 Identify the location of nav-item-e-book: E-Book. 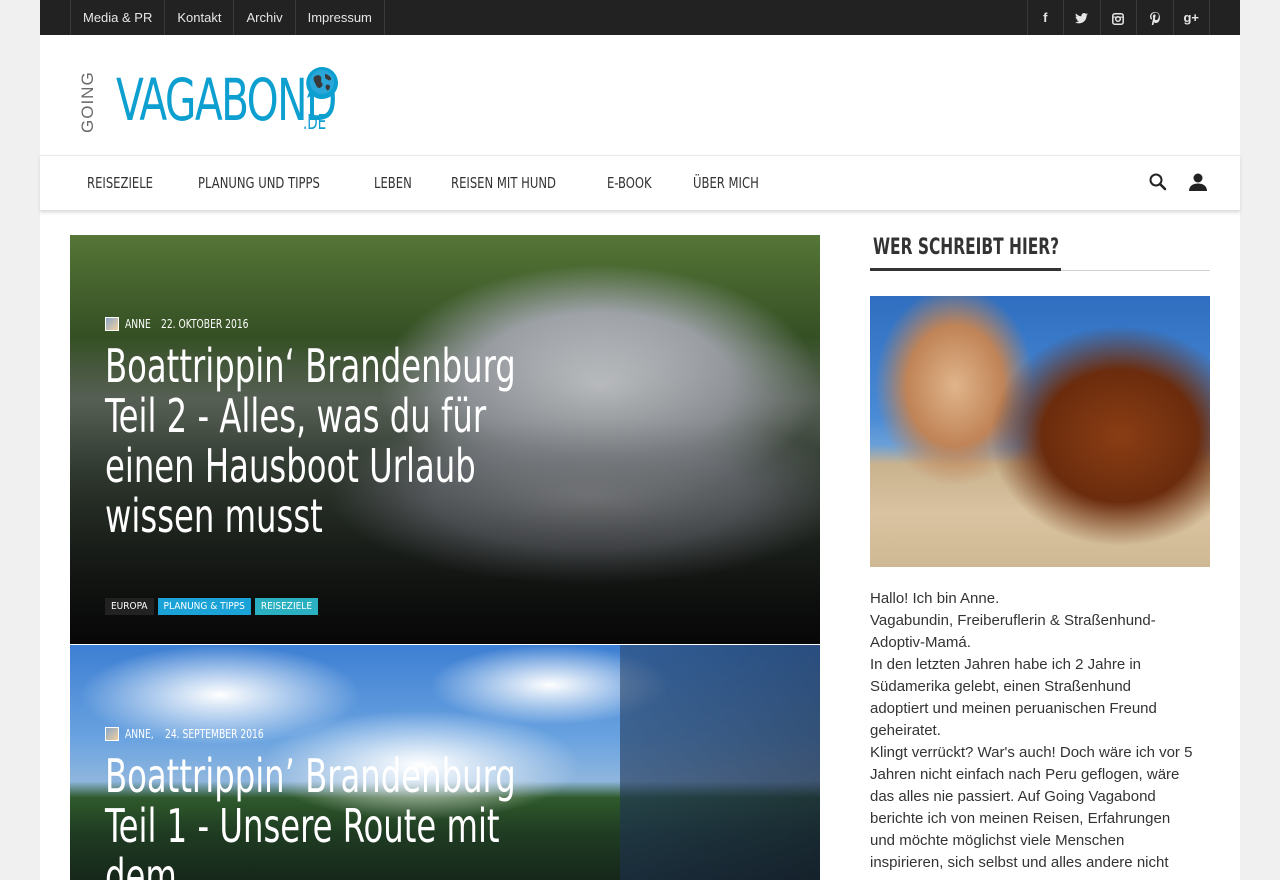
(633, 183).